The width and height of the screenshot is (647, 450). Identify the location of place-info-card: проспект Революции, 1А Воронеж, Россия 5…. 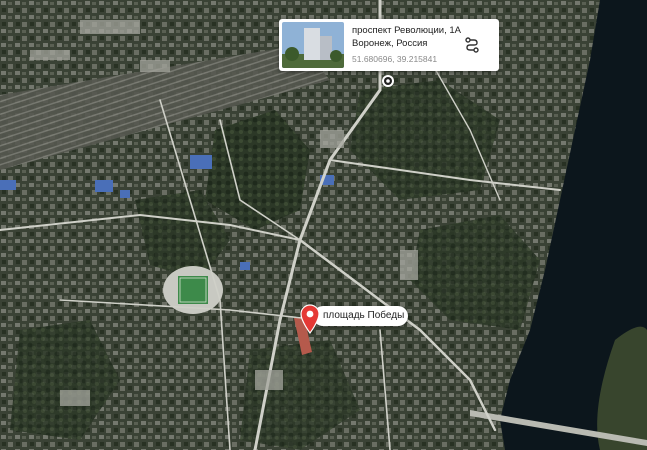
(389, 45).